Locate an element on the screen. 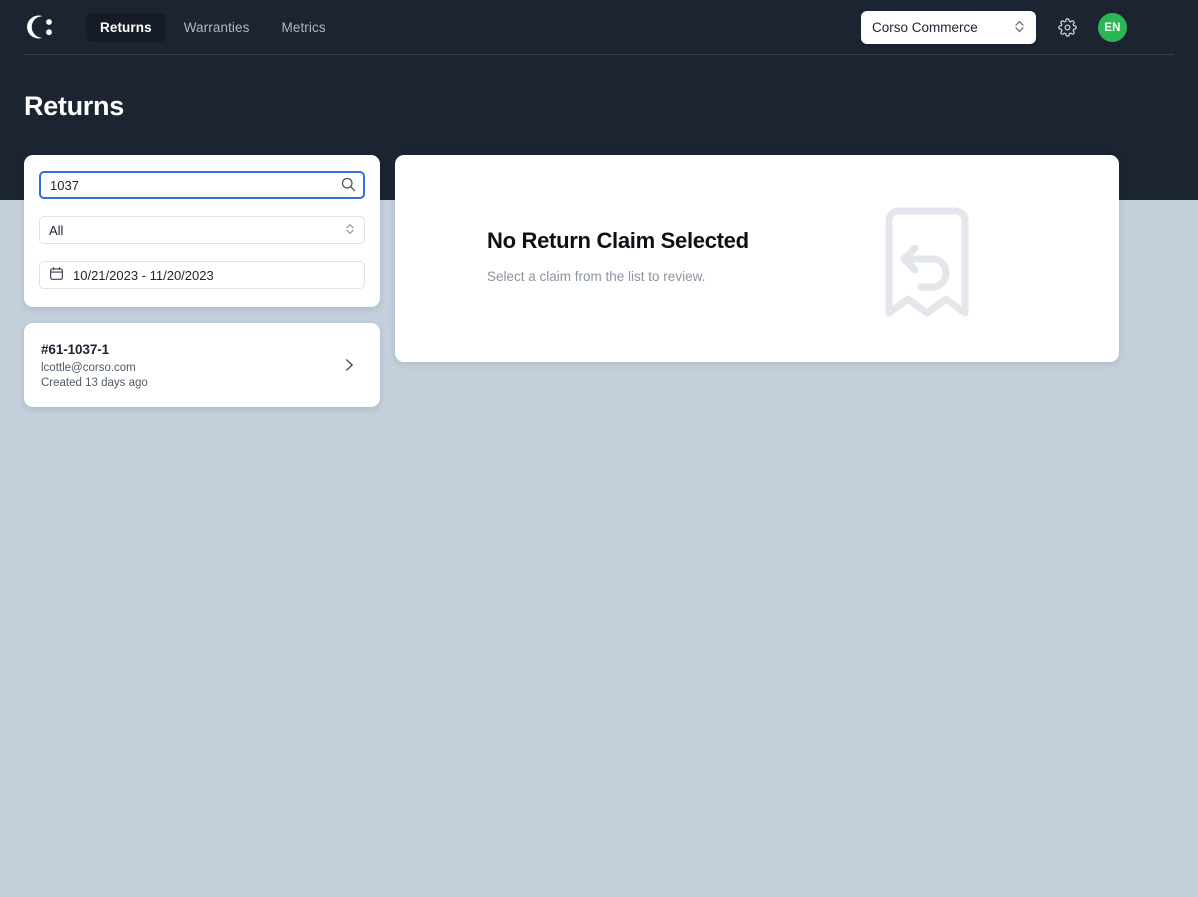  search-input is located at coordinates (202, 185).